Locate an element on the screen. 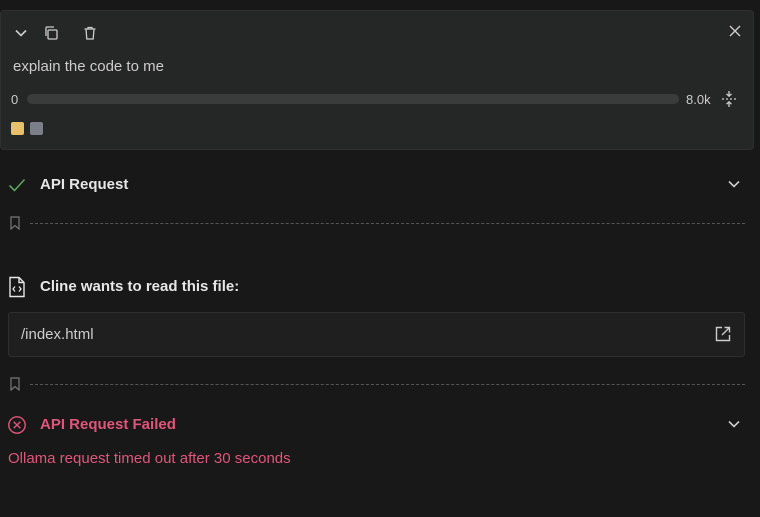 This screenshot has width=760, height=517. compress-icon is located at coordinates (729, 99).